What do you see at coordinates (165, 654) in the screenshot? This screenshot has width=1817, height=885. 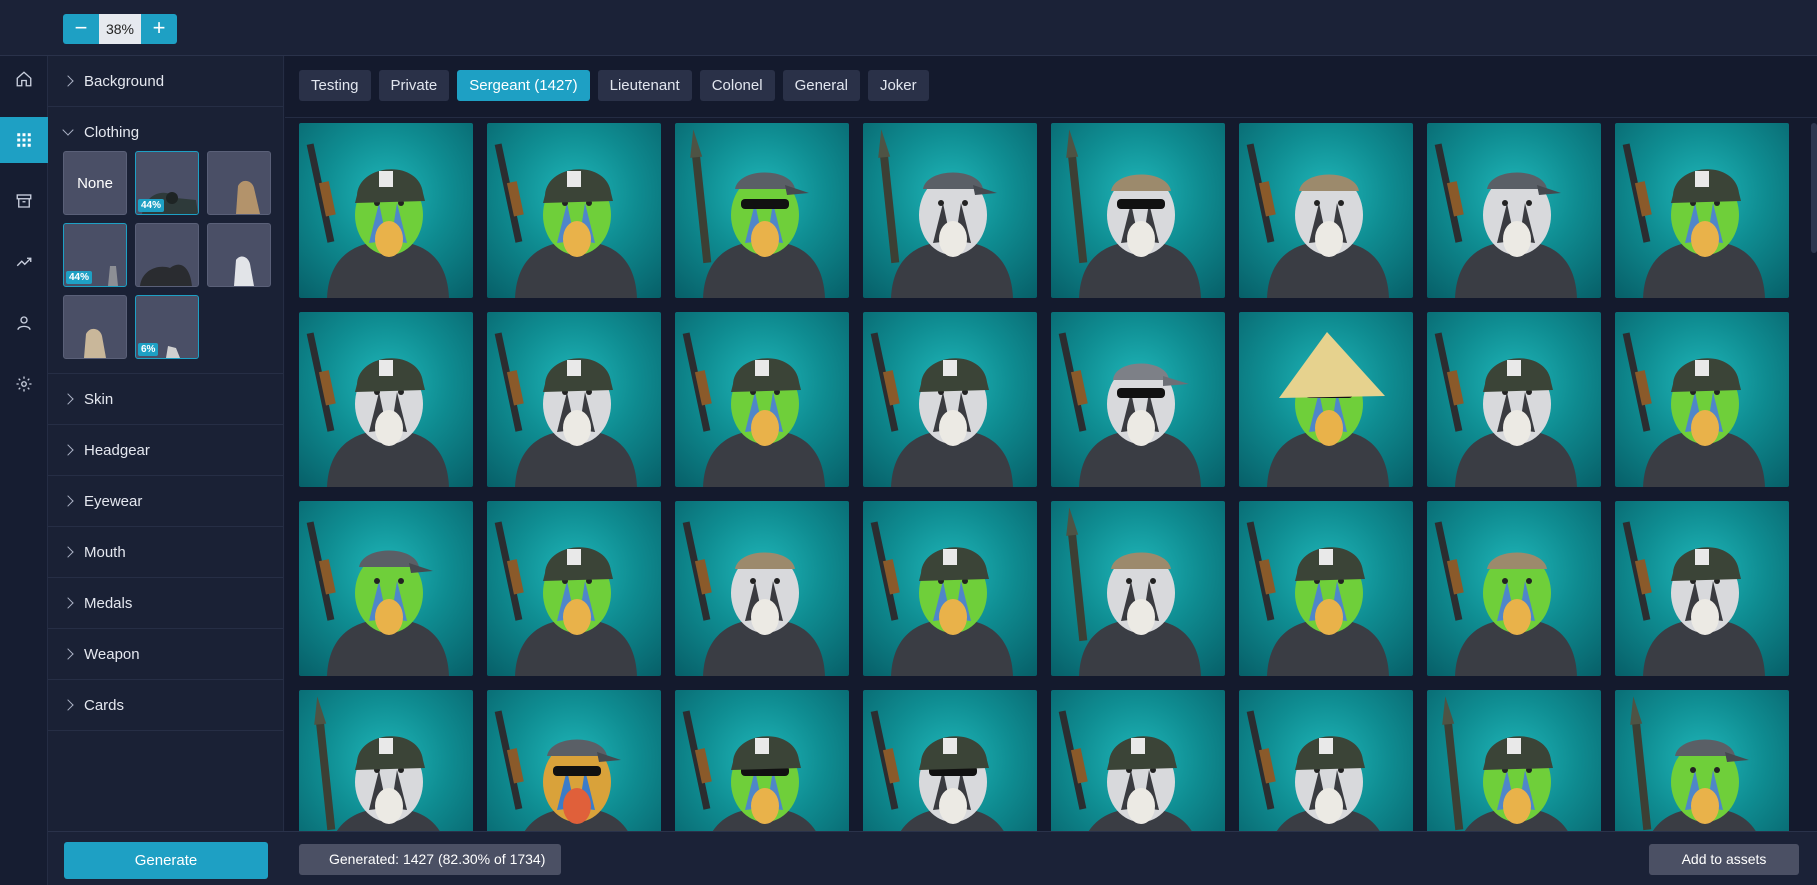 I see `section-header-weapon: Weapon` at bounding box center [165, 654].